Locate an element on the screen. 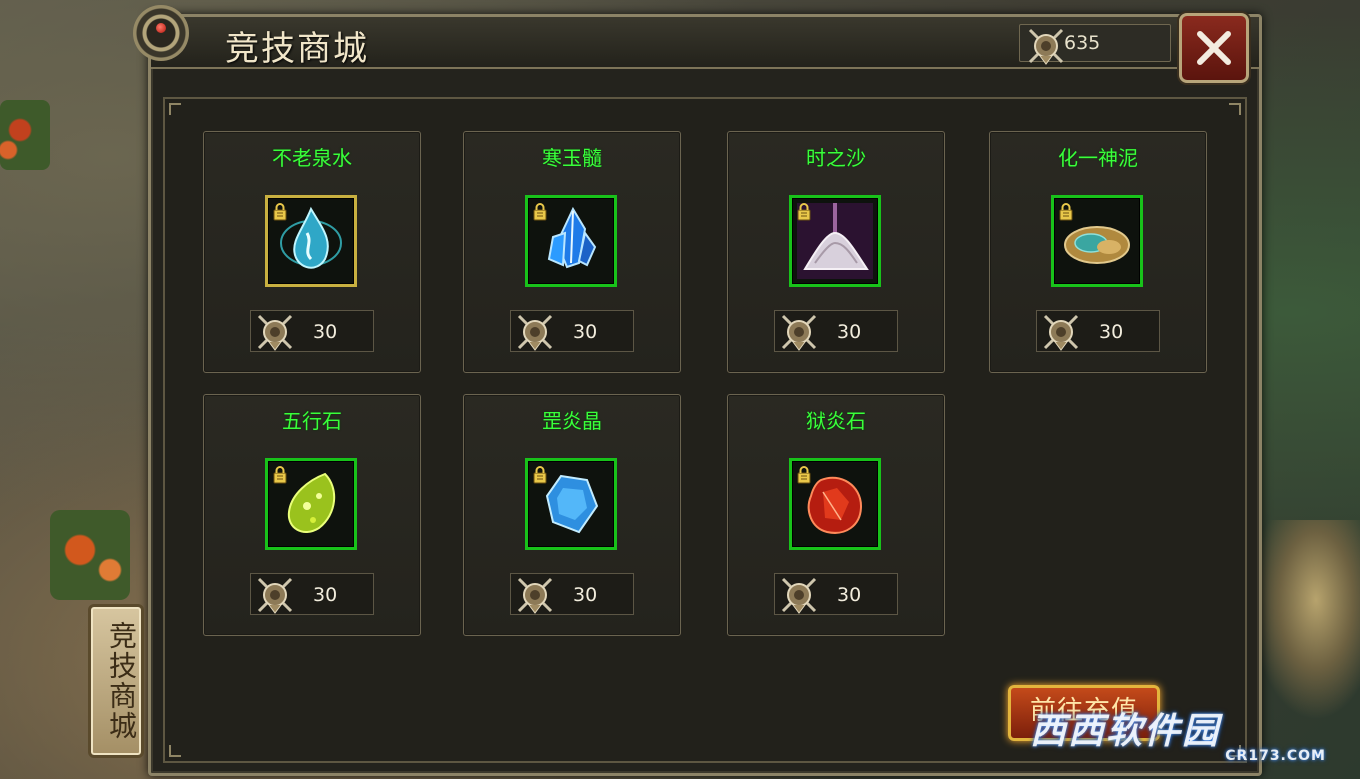  close-button is located at coordinates (1214, 48).